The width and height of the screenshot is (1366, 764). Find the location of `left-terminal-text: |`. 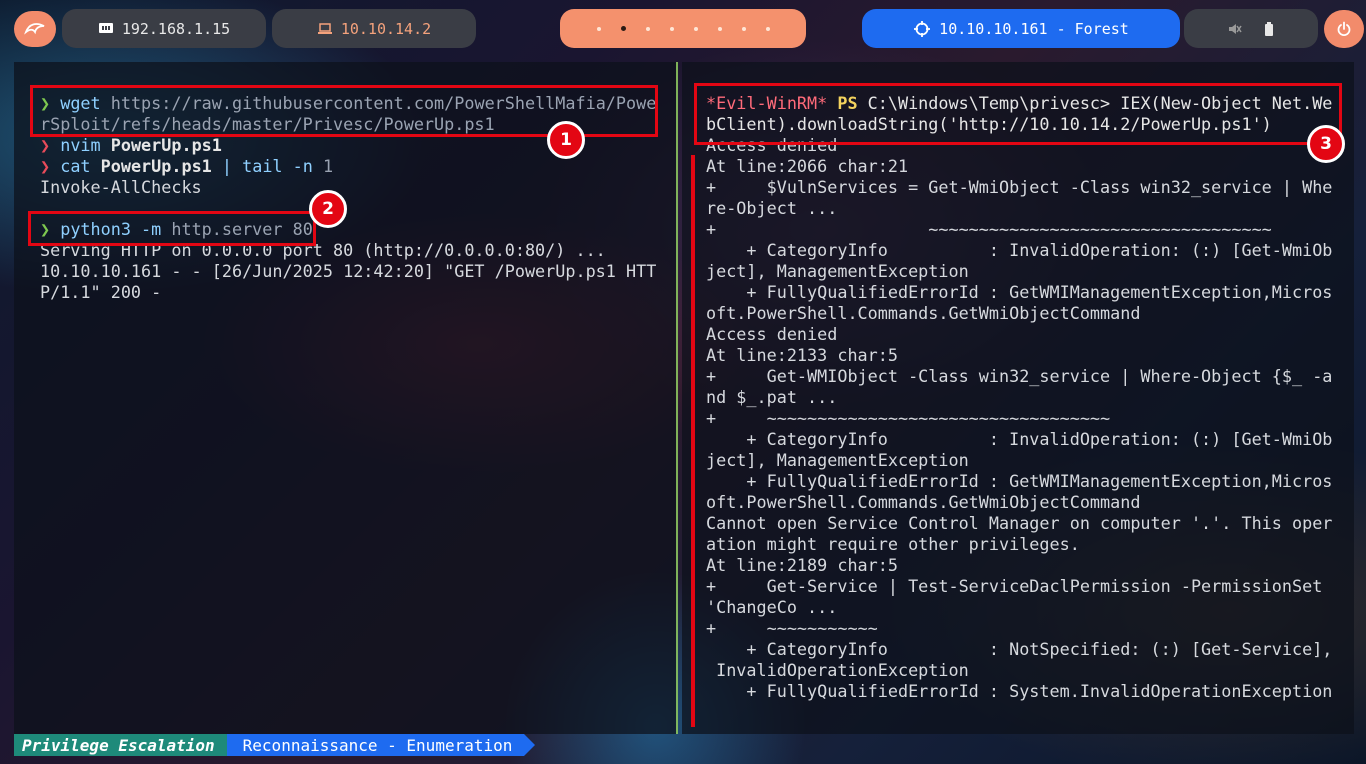

left-terminal-text: | is located at coordinates (232, 166).